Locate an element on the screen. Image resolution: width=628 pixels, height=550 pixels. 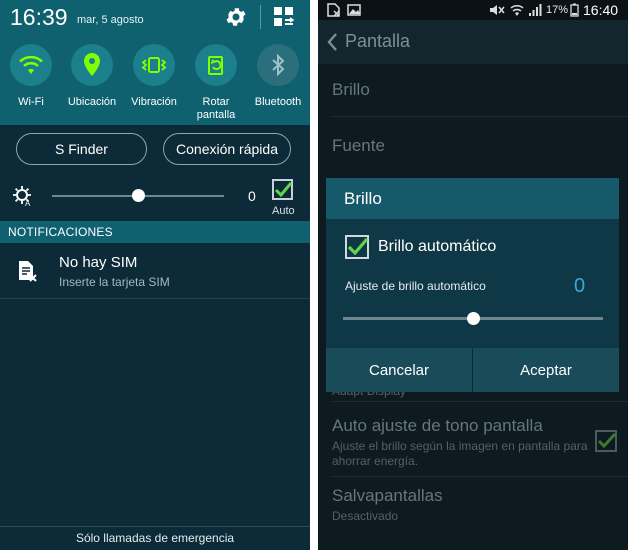
notification-subtitle: Inserte la tarjeta SIM is located at coordinates (114, 282).